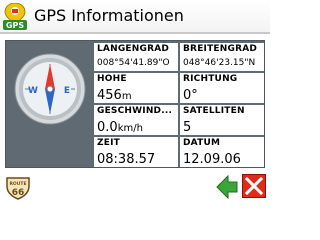 The height and width of the screenshot is (240, 320). Describe the element at coordinates (126, 159) in the screenshot. I see `time-value: 08:38.57` at that location.